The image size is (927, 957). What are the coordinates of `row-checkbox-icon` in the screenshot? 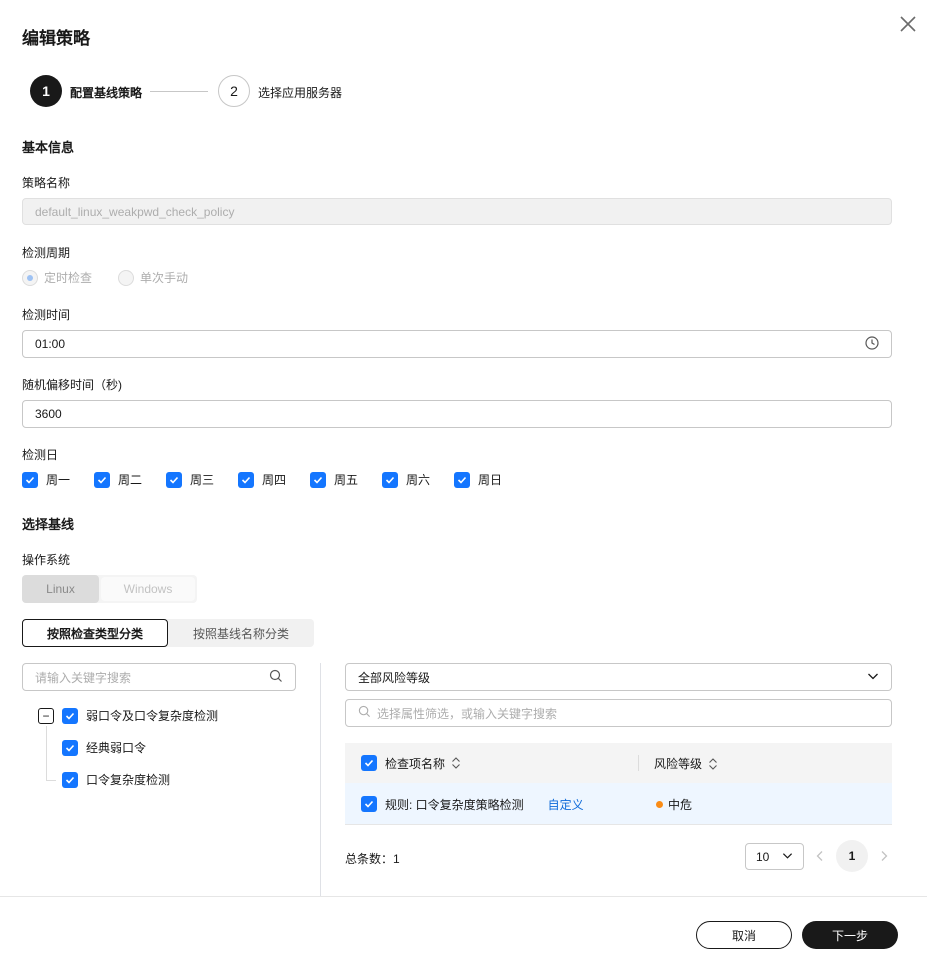 It's located at (369, 804).